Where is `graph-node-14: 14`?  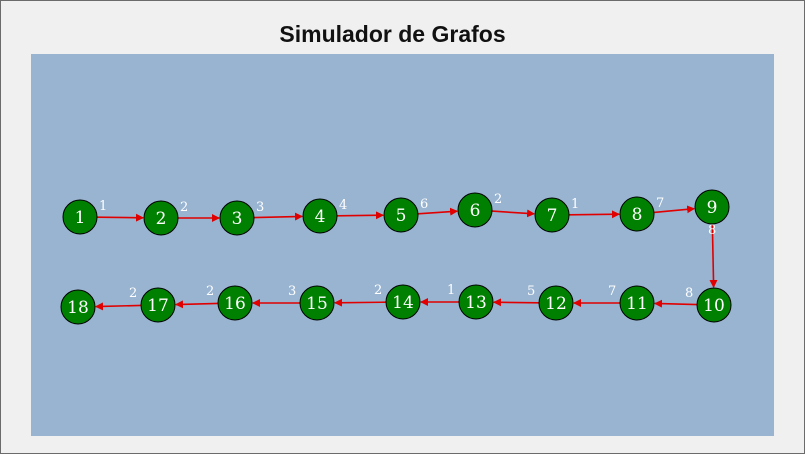
graph-node-14: 14 is located at coordinates (403, 302).